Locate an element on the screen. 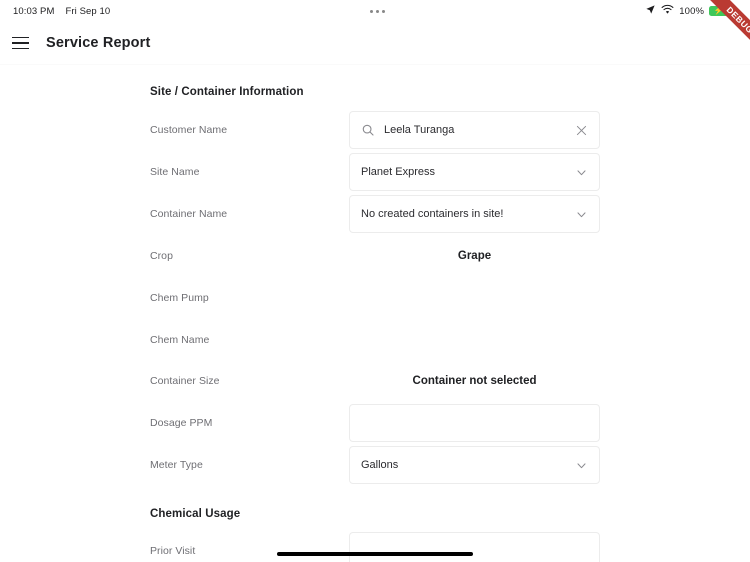 The height and width of the screenshot is (562, 750). field-label-container-name: Container Name is located at coordinates (189, 214).